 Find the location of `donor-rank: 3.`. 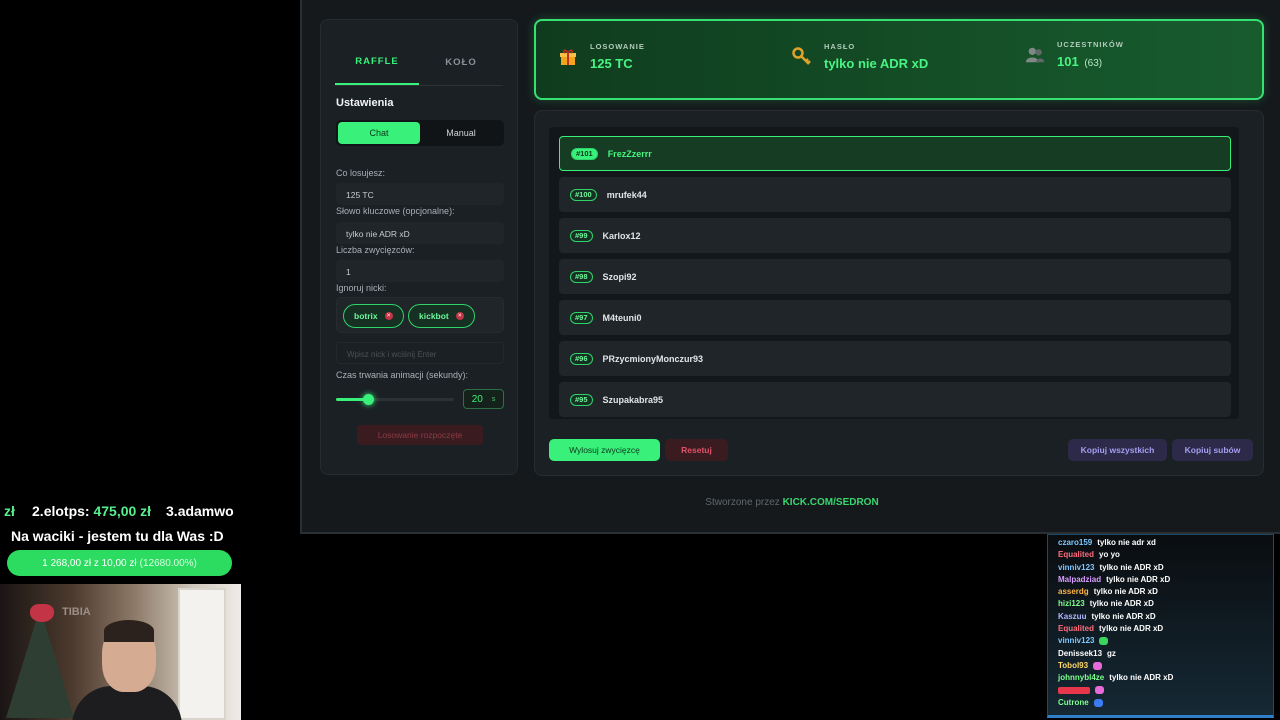

donor-rank: 3. is located at coordinates (172, 511).